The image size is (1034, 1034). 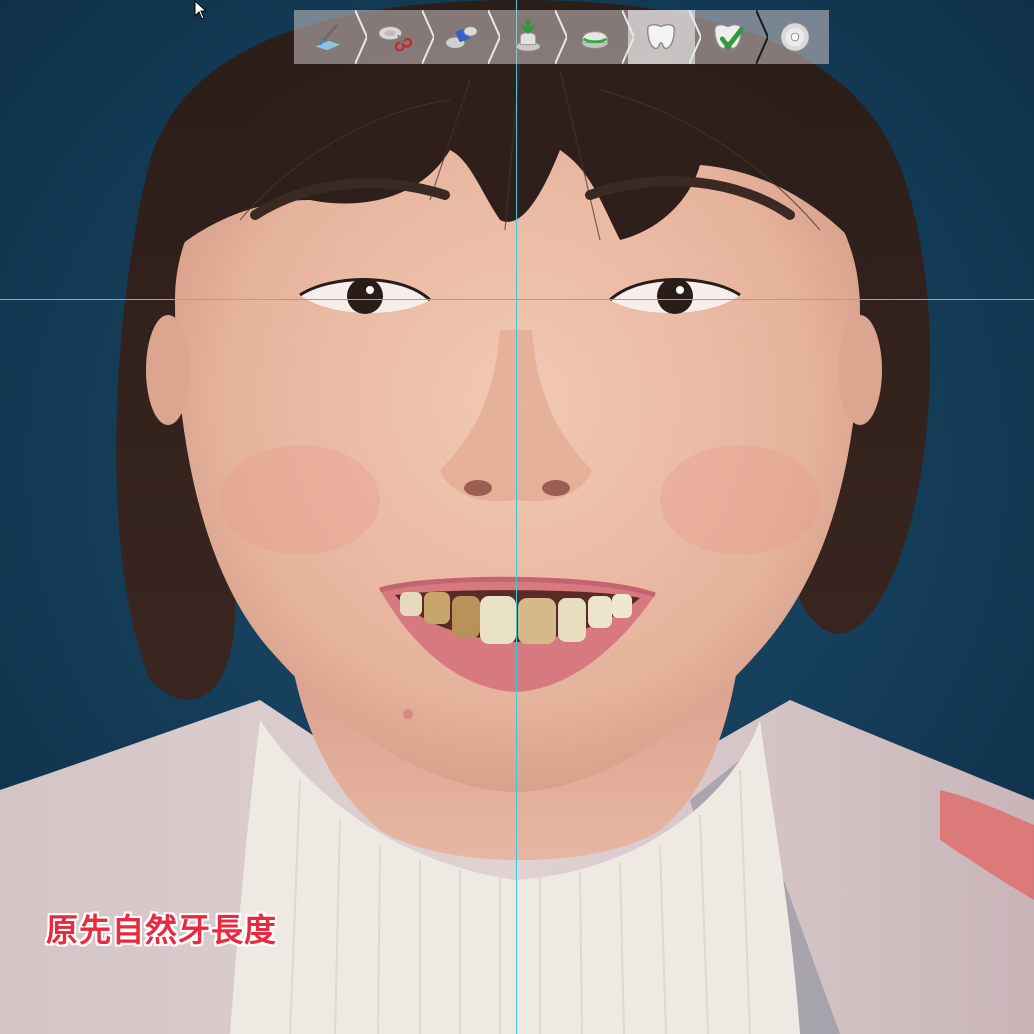 I want to click on tooth-design-icon, so click(x=661, y=36).